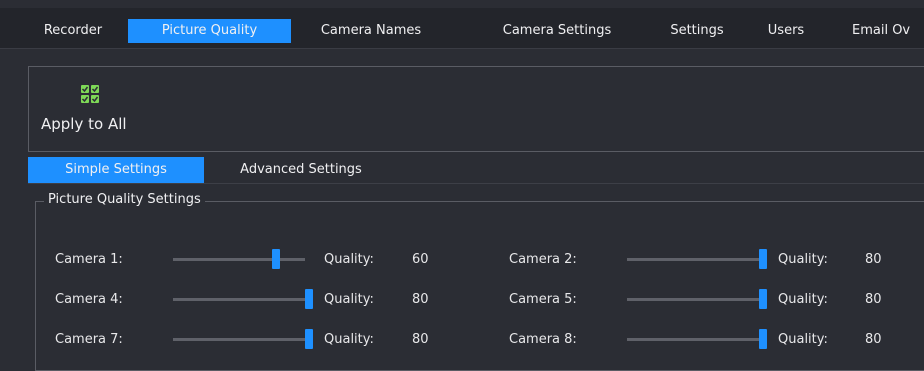  I want to click on apply-to-all-label: Apply to All, so click(84, 124).